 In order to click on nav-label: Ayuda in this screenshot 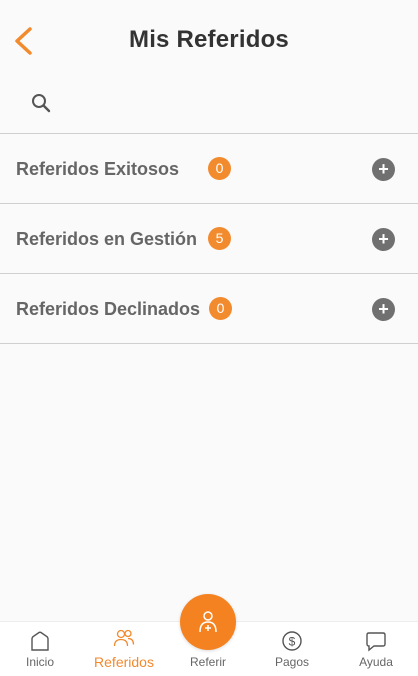, I will do `click(376, 662)`.